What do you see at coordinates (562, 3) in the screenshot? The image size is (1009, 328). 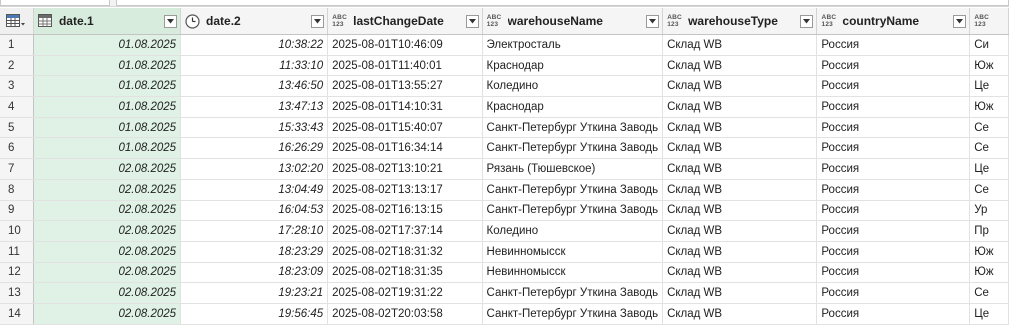 I see `formula-input` at bounding box center [562, 3].